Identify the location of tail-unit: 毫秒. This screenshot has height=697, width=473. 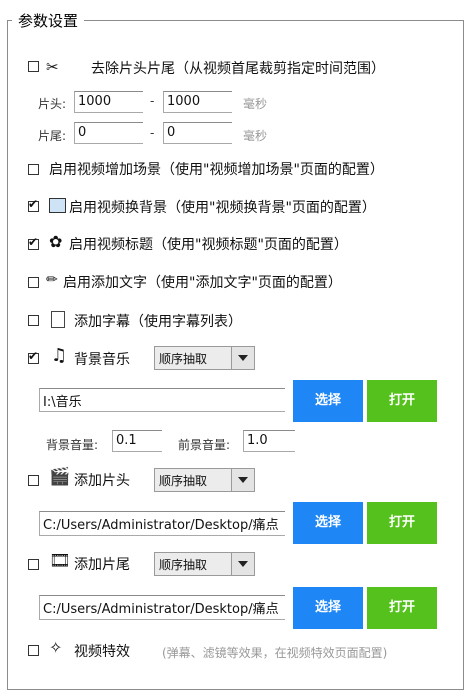
(255, 136).